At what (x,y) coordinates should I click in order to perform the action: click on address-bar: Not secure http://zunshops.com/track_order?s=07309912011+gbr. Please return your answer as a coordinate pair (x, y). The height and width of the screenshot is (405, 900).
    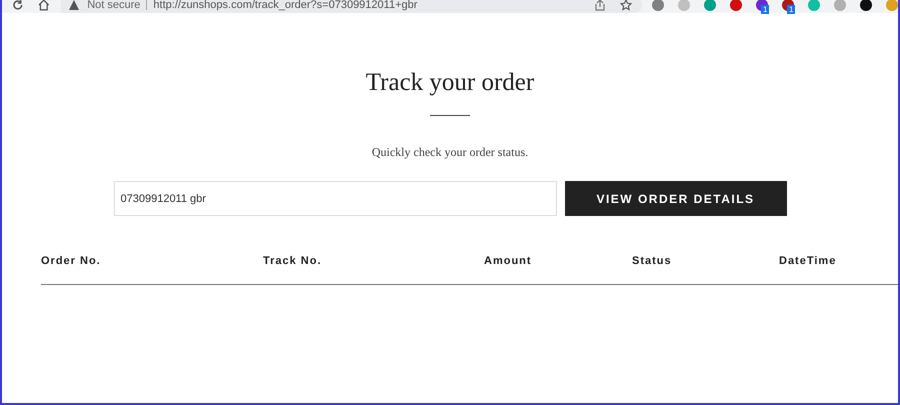
    Looking at the image, I should click on (351, 6).